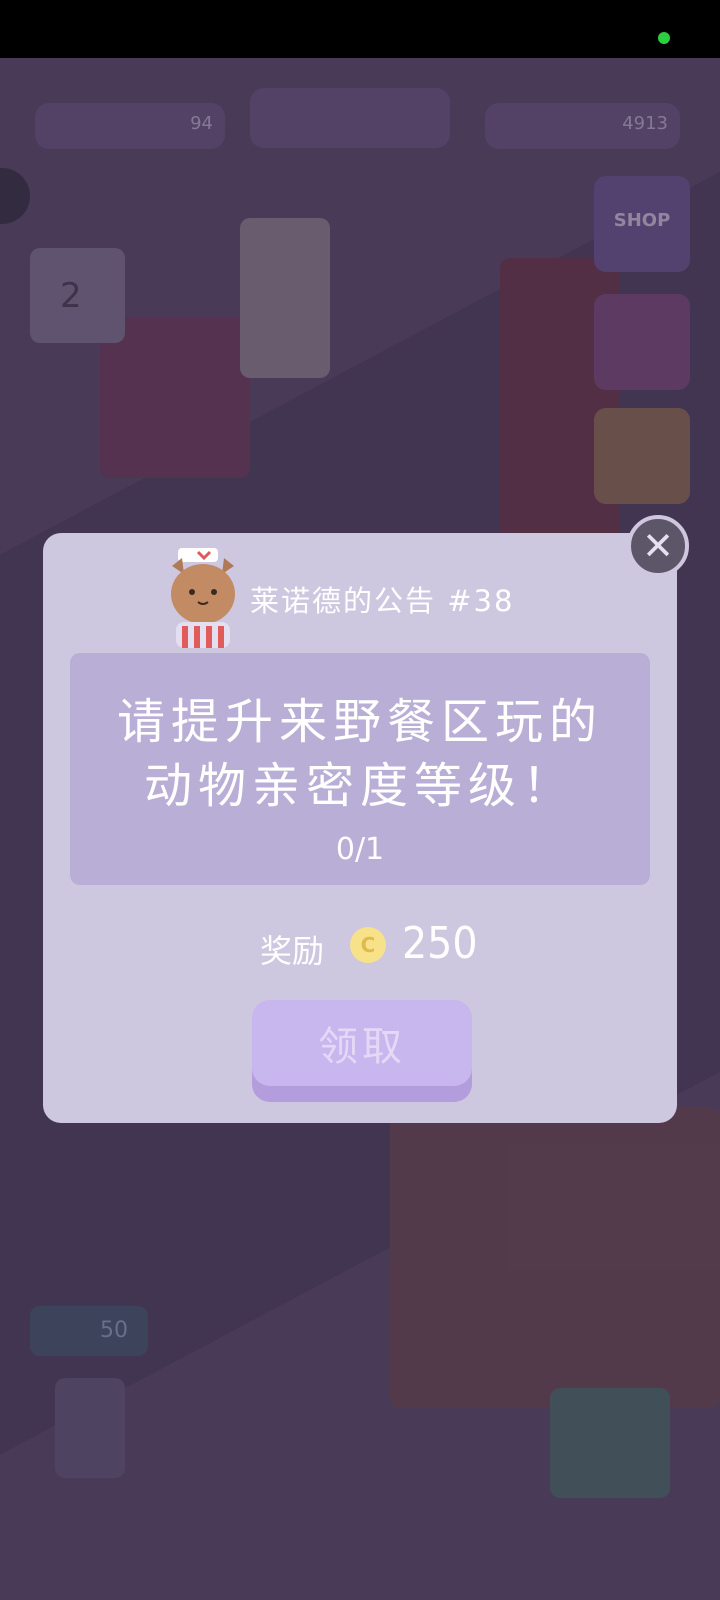  I want to click on cat-chef-avatar, so click(203, 598).